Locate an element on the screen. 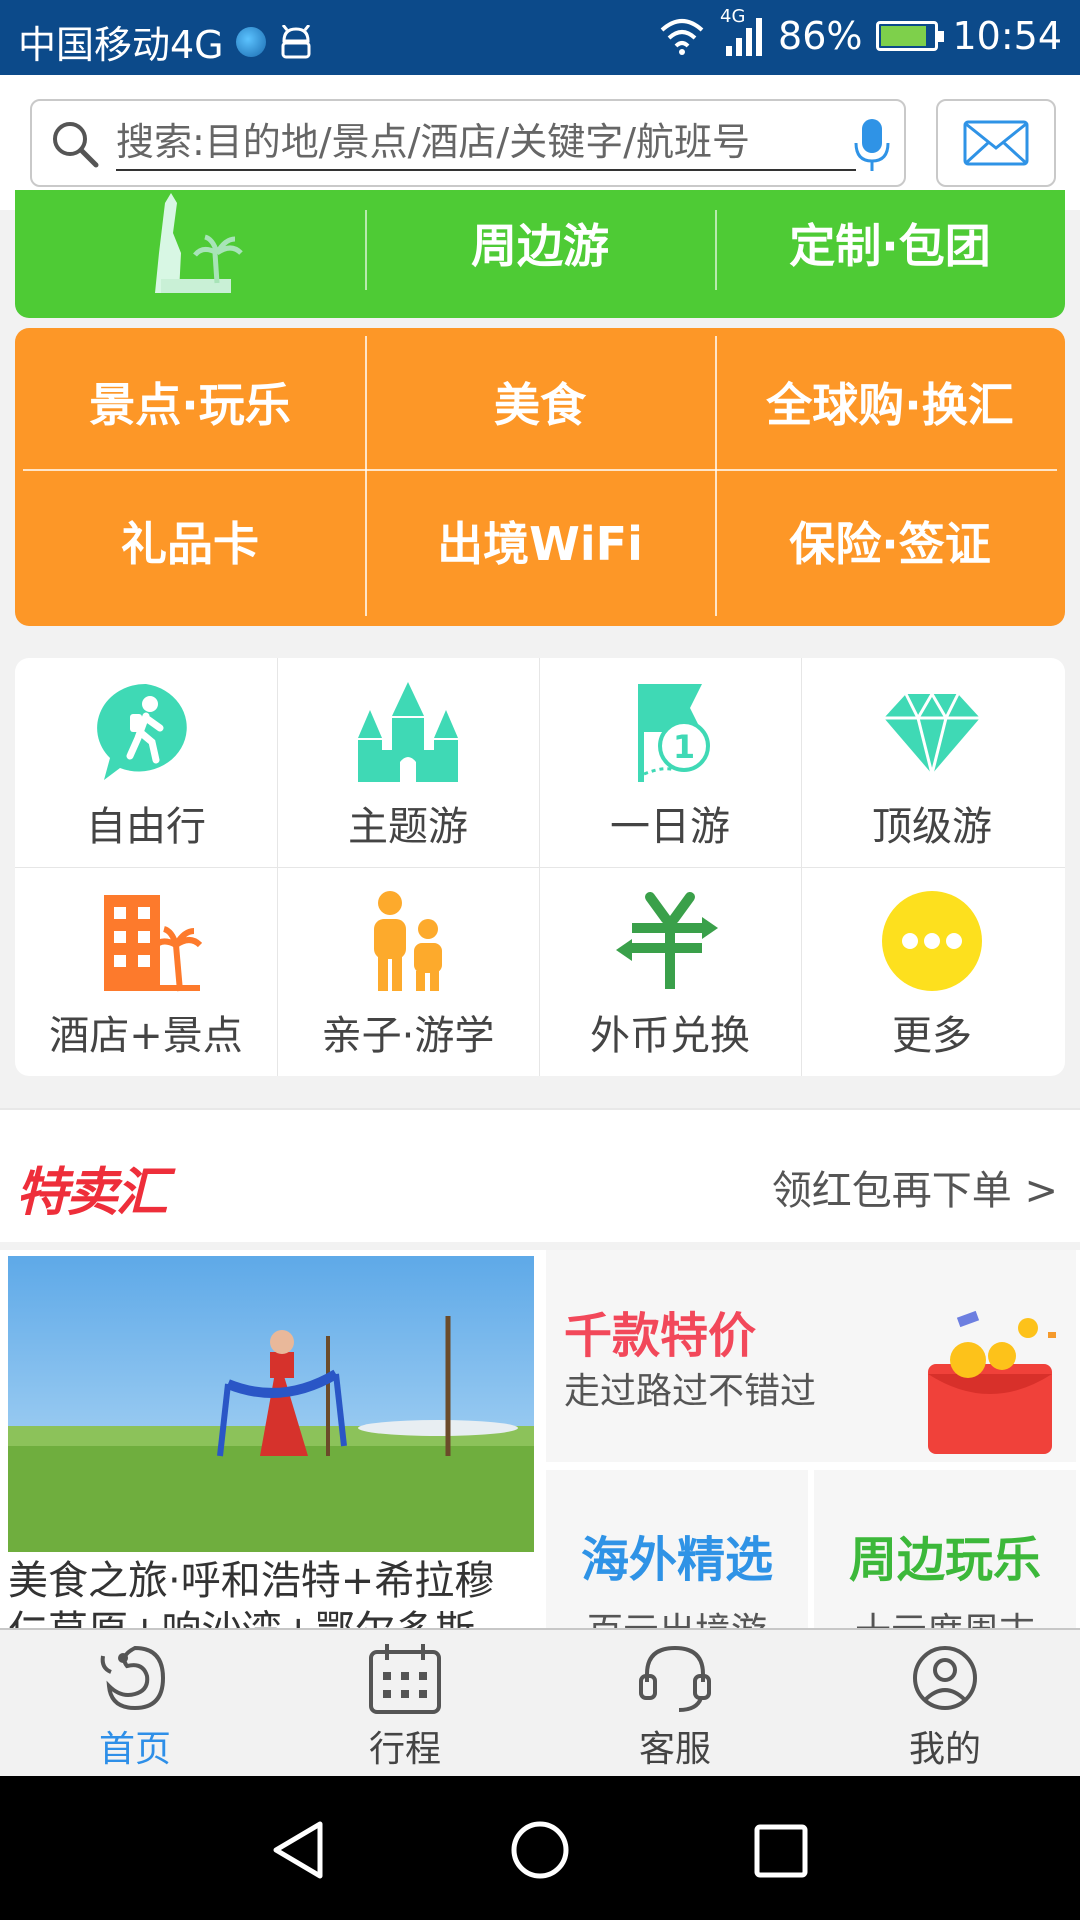 This screenshot has width=1080, height=1920. orange-item-insurance: 保险·签证 is located at coordinates (890, 540).